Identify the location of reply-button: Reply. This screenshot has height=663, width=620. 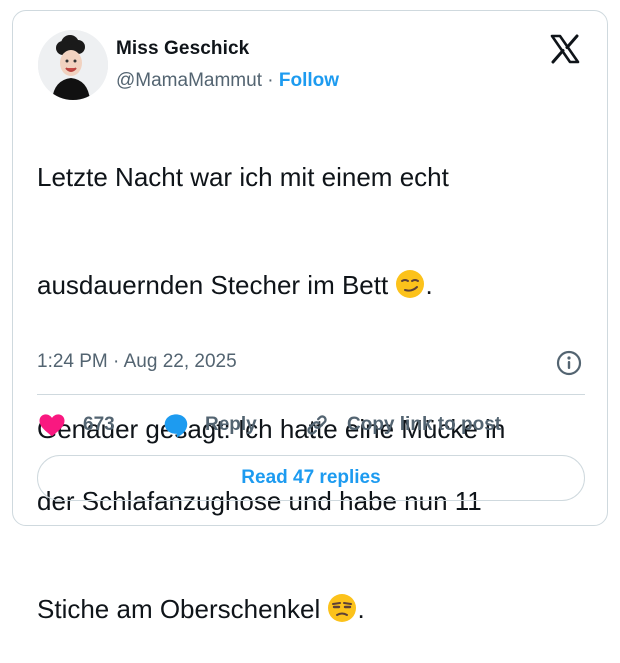
(209, 425).